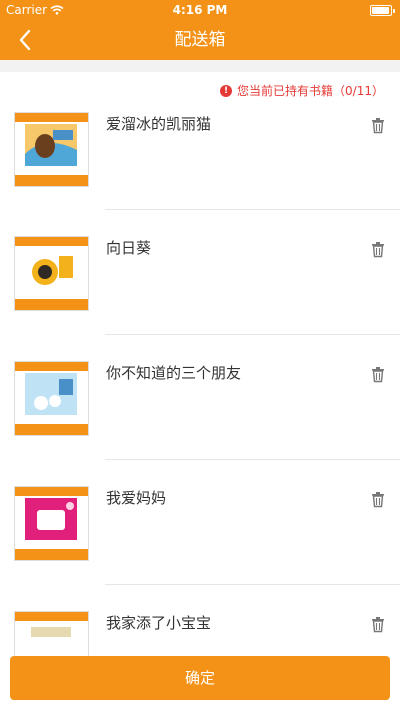  I want to click on status-time: 4:16 PM, so click(200, 10).